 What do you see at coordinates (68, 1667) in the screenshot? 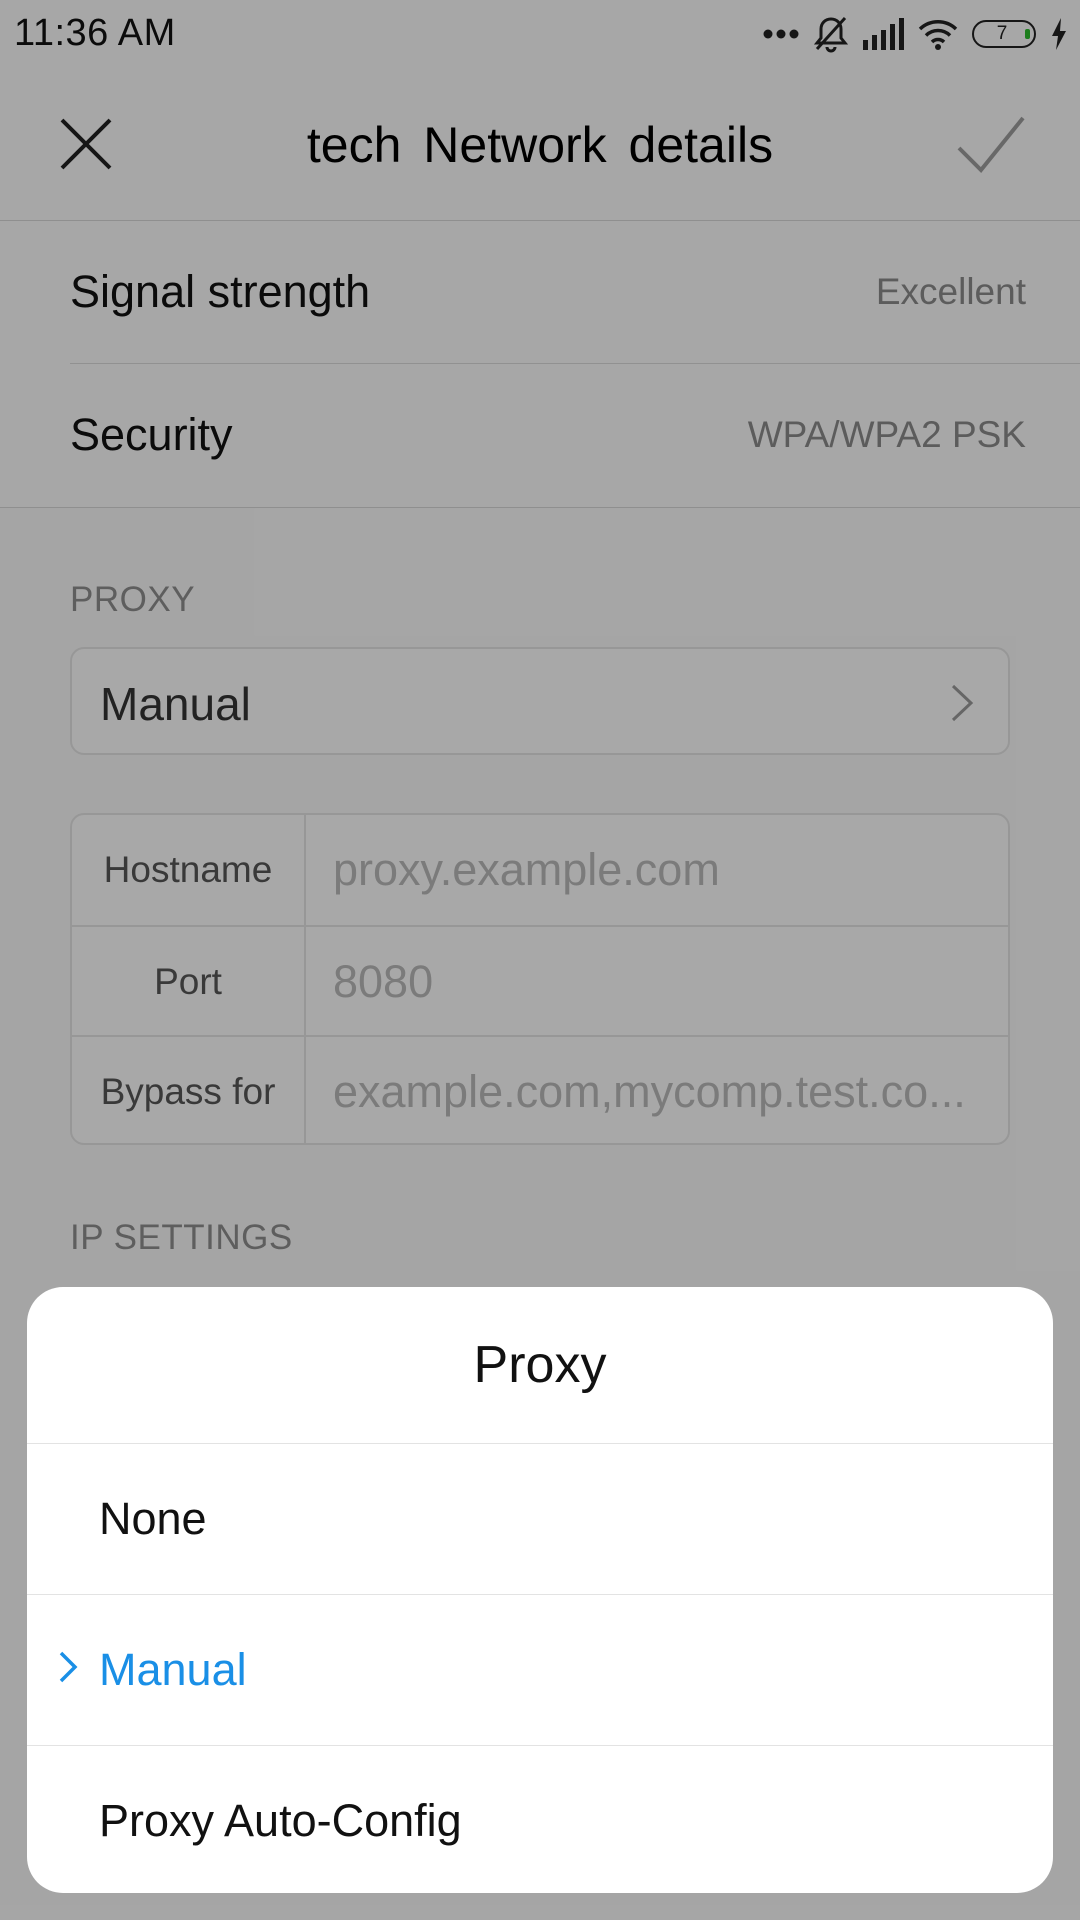
I see `selected-chevron-icon` at bounding box center [68, 1667].